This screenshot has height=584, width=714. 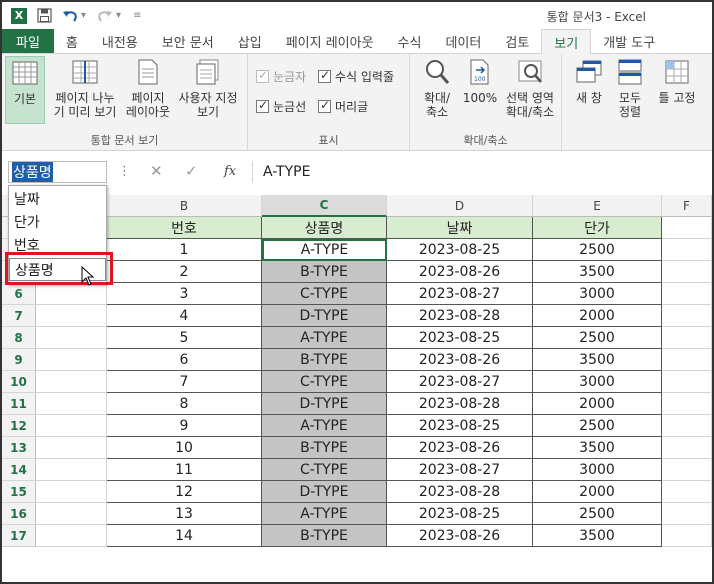 What do you see at coordinates (19, 426) in the screenshot?
I see `row-header: 12` at bounding box center [19, 426].